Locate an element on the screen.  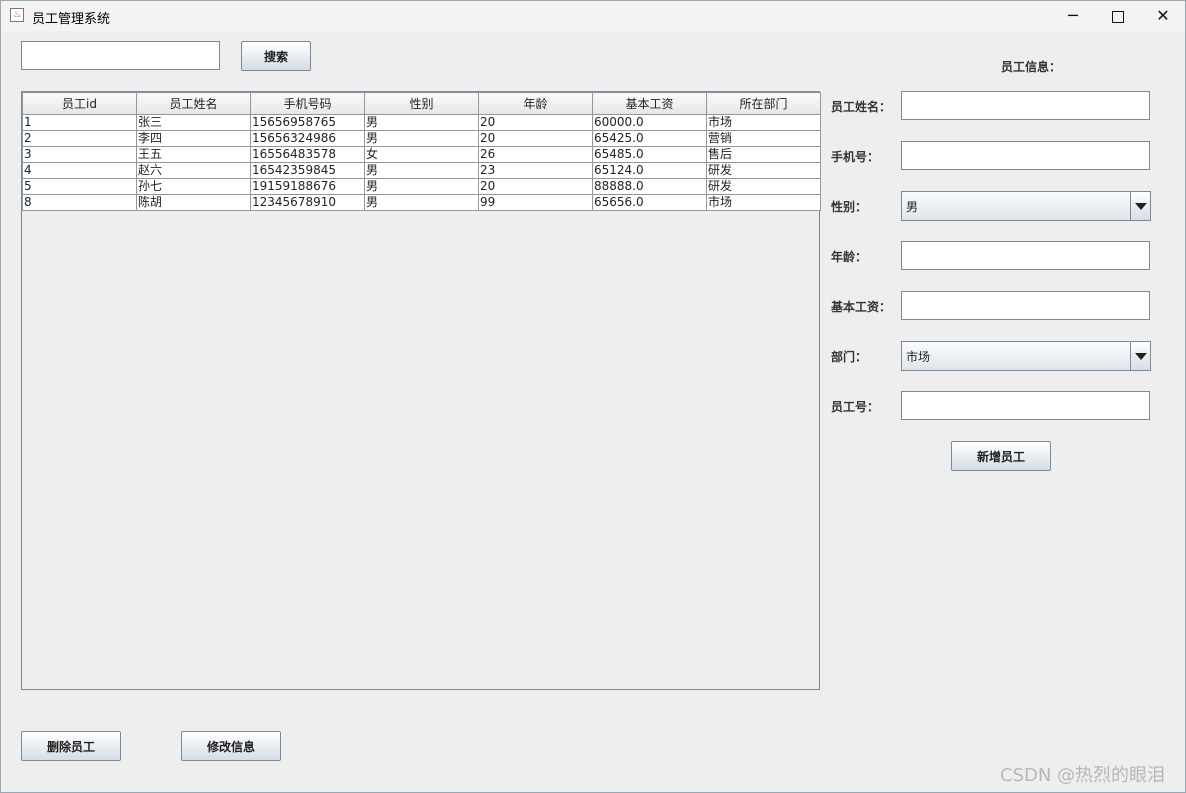
cell-id: 2 is located at coordinates (79, 138).